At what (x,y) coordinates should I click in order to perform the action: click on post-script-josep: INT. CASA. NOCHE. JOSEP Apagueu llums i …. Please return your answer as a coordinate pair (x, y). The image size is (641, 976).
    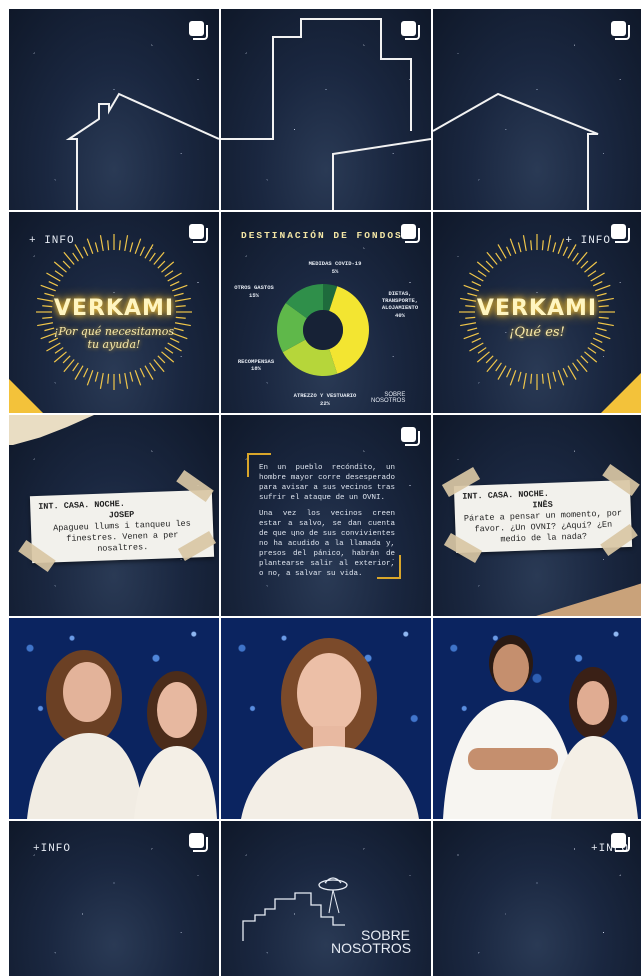
    Looking at the image, I should click on (114, 515).